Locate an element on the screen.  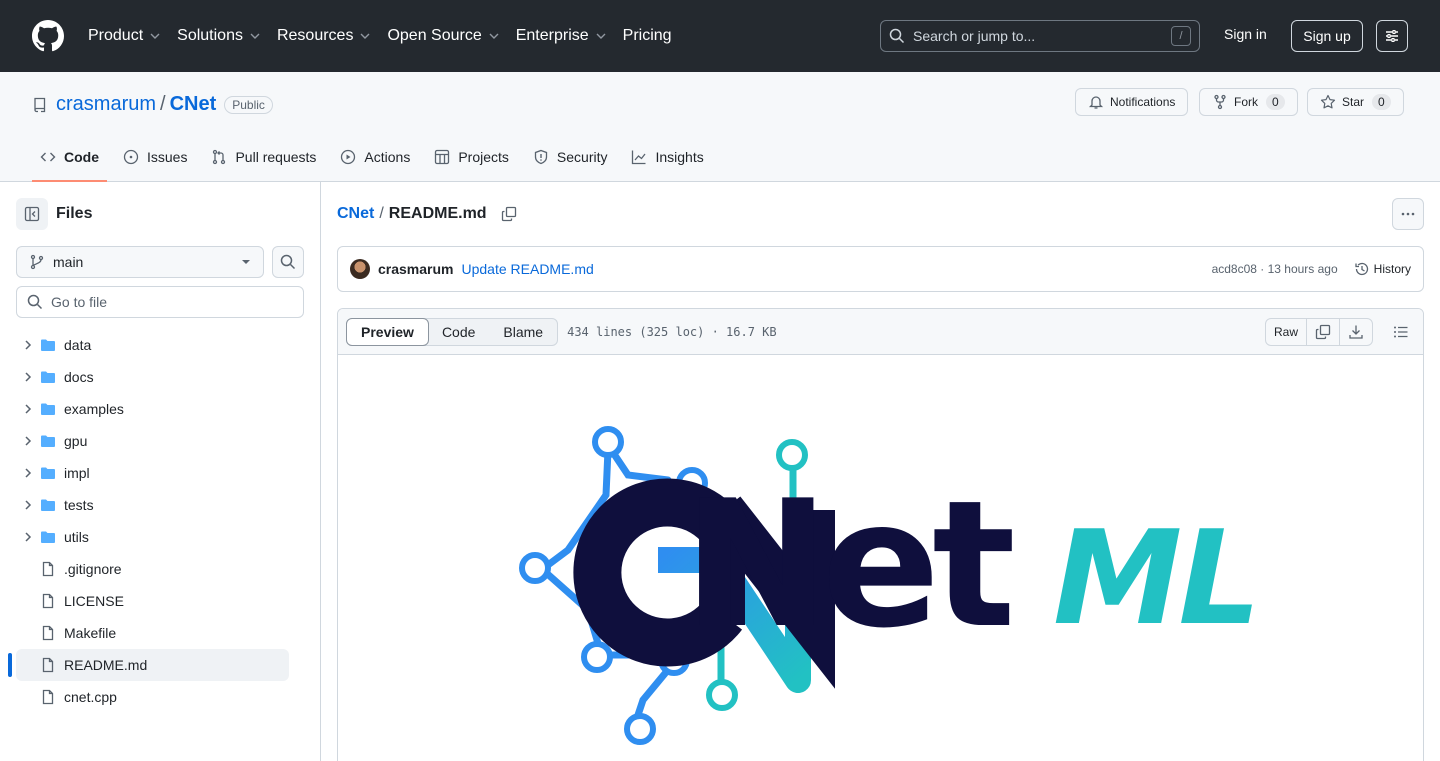
copy-raw-button is located at coordinates (1323, 331).